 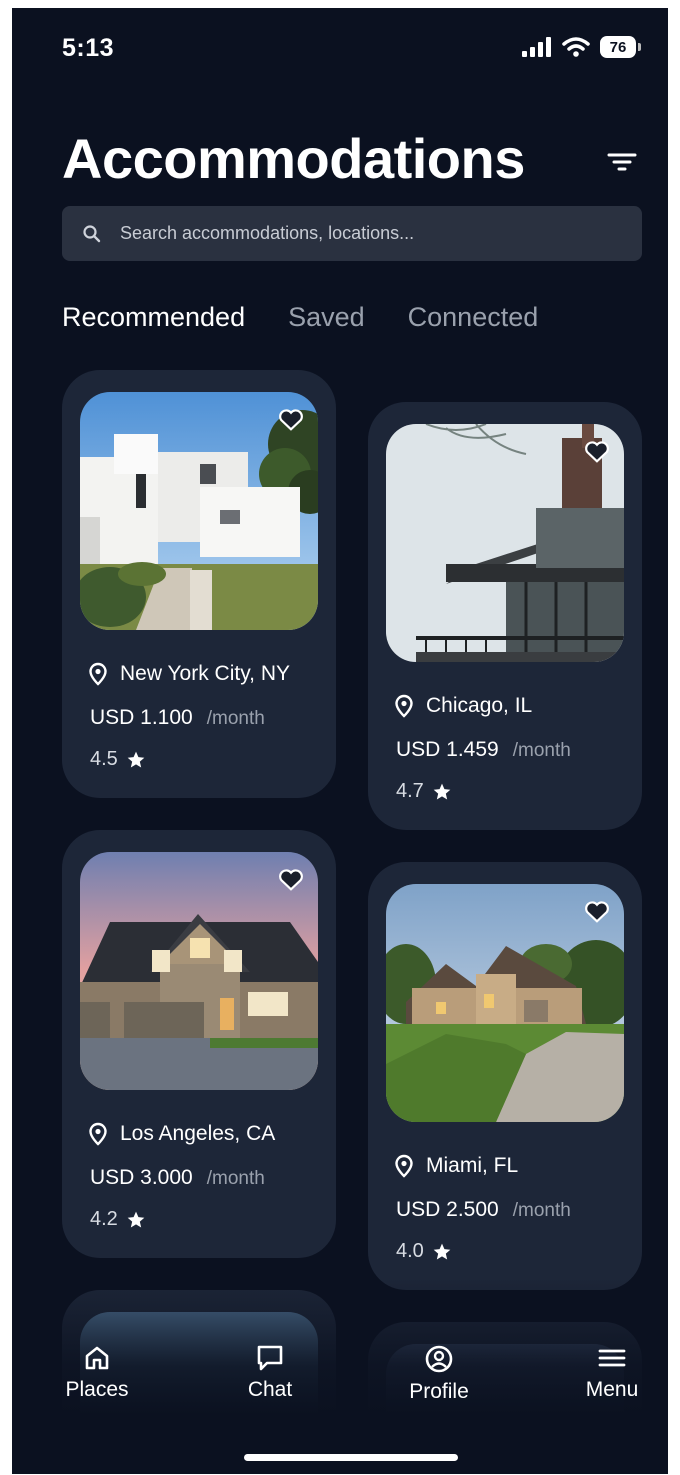 I want to click on listing-location: Miami, FL, so click(x=456, y=1166).